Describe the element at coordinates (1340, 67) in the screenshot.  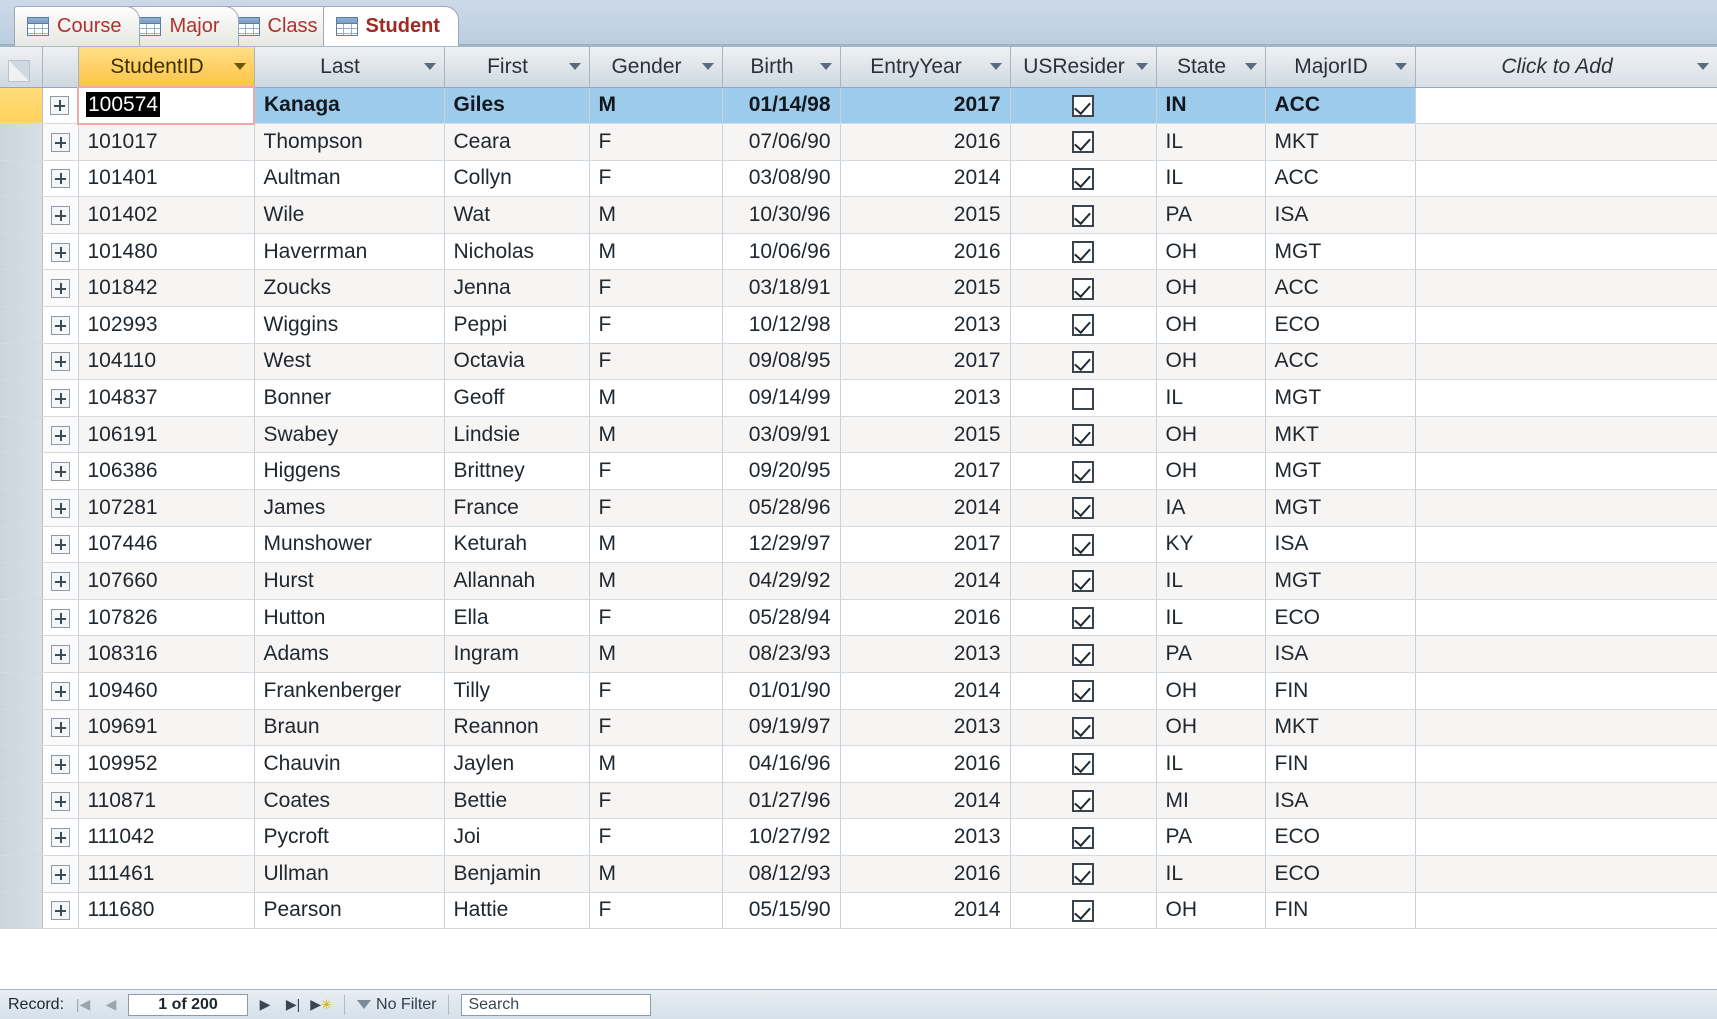
I see `column-header-majorid: MajorID` at that location.